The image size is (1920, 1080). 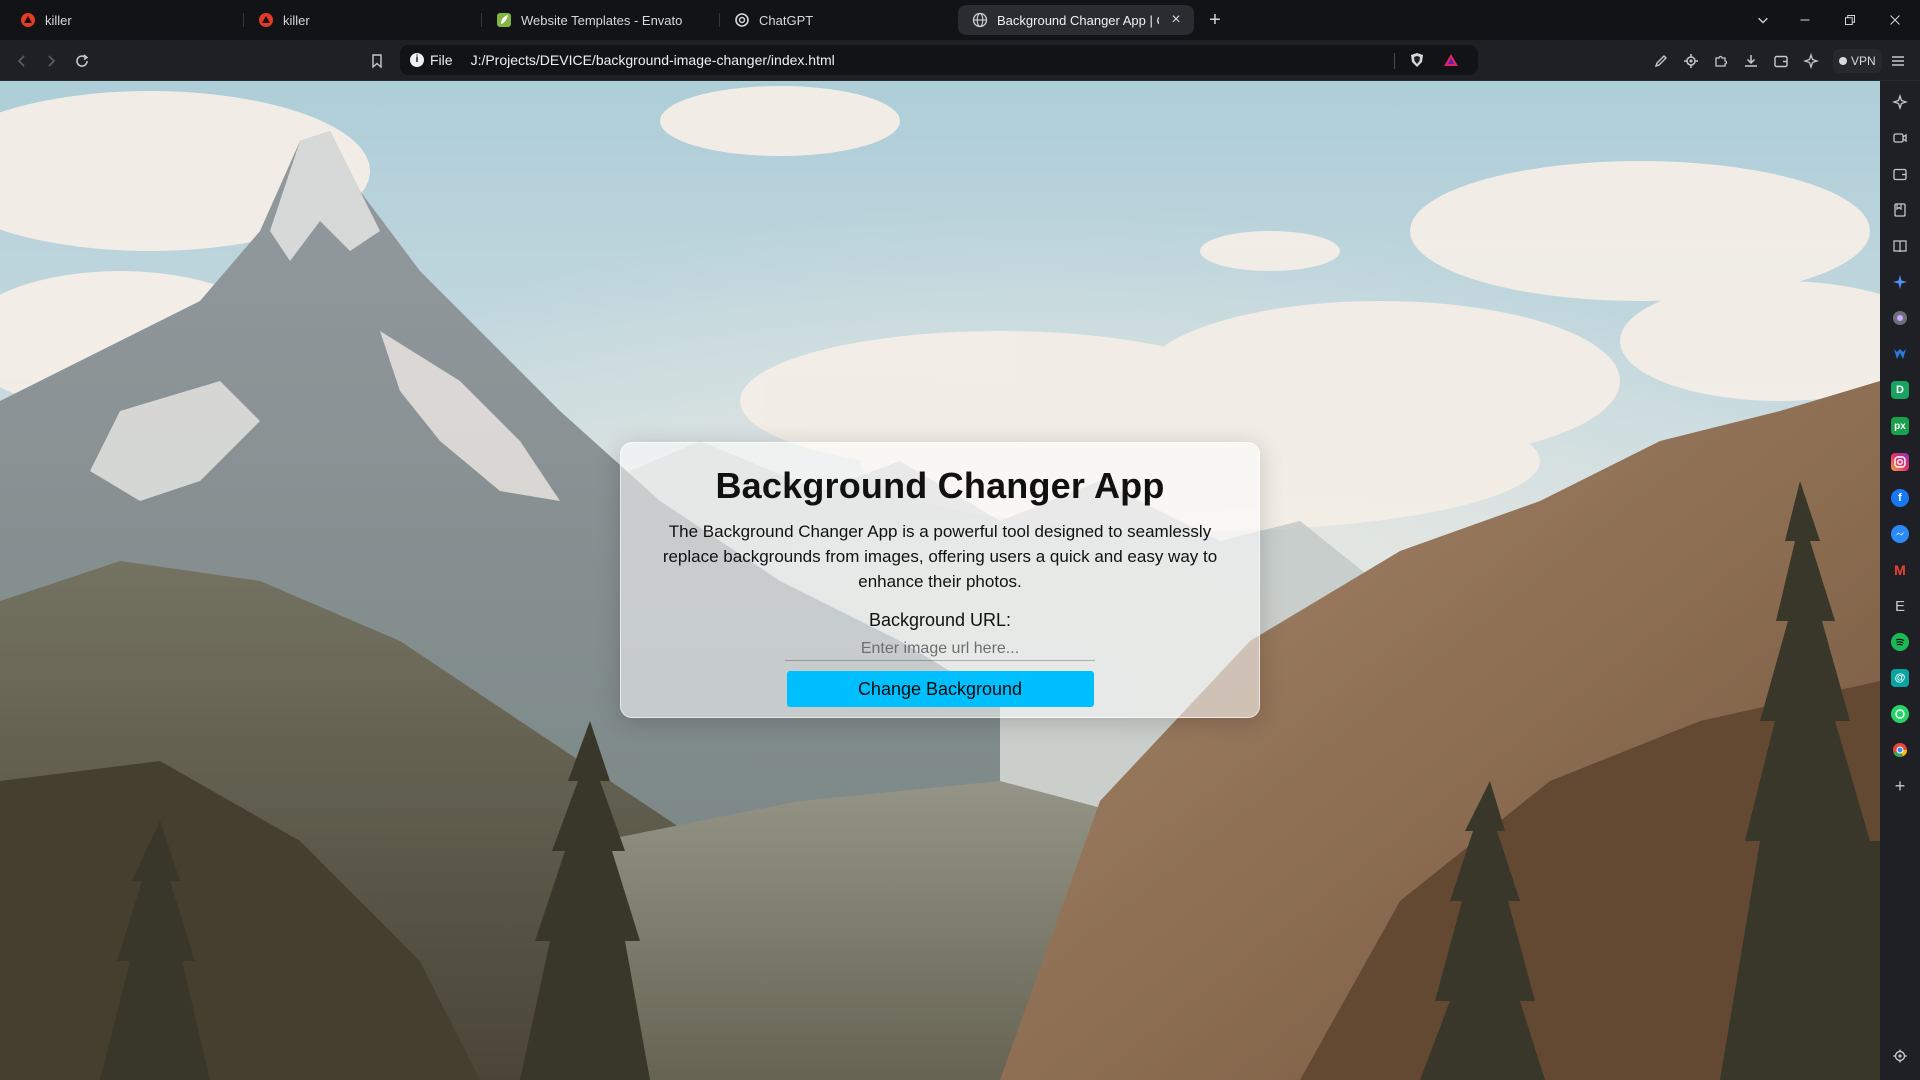 I want to click on leo-ai-icon, so click(x=1900, y=102).